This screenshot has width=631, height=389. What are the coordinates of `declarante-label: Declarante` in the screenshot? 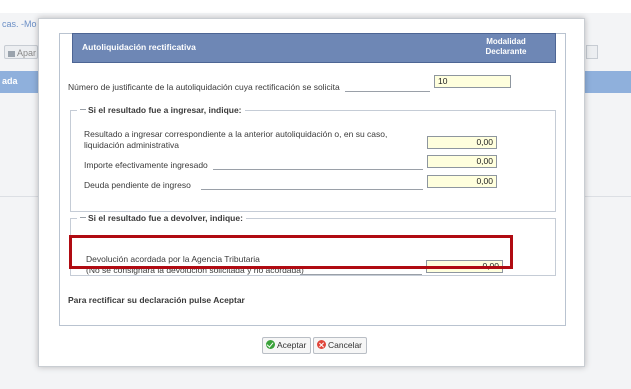 It's located at (506, 51).